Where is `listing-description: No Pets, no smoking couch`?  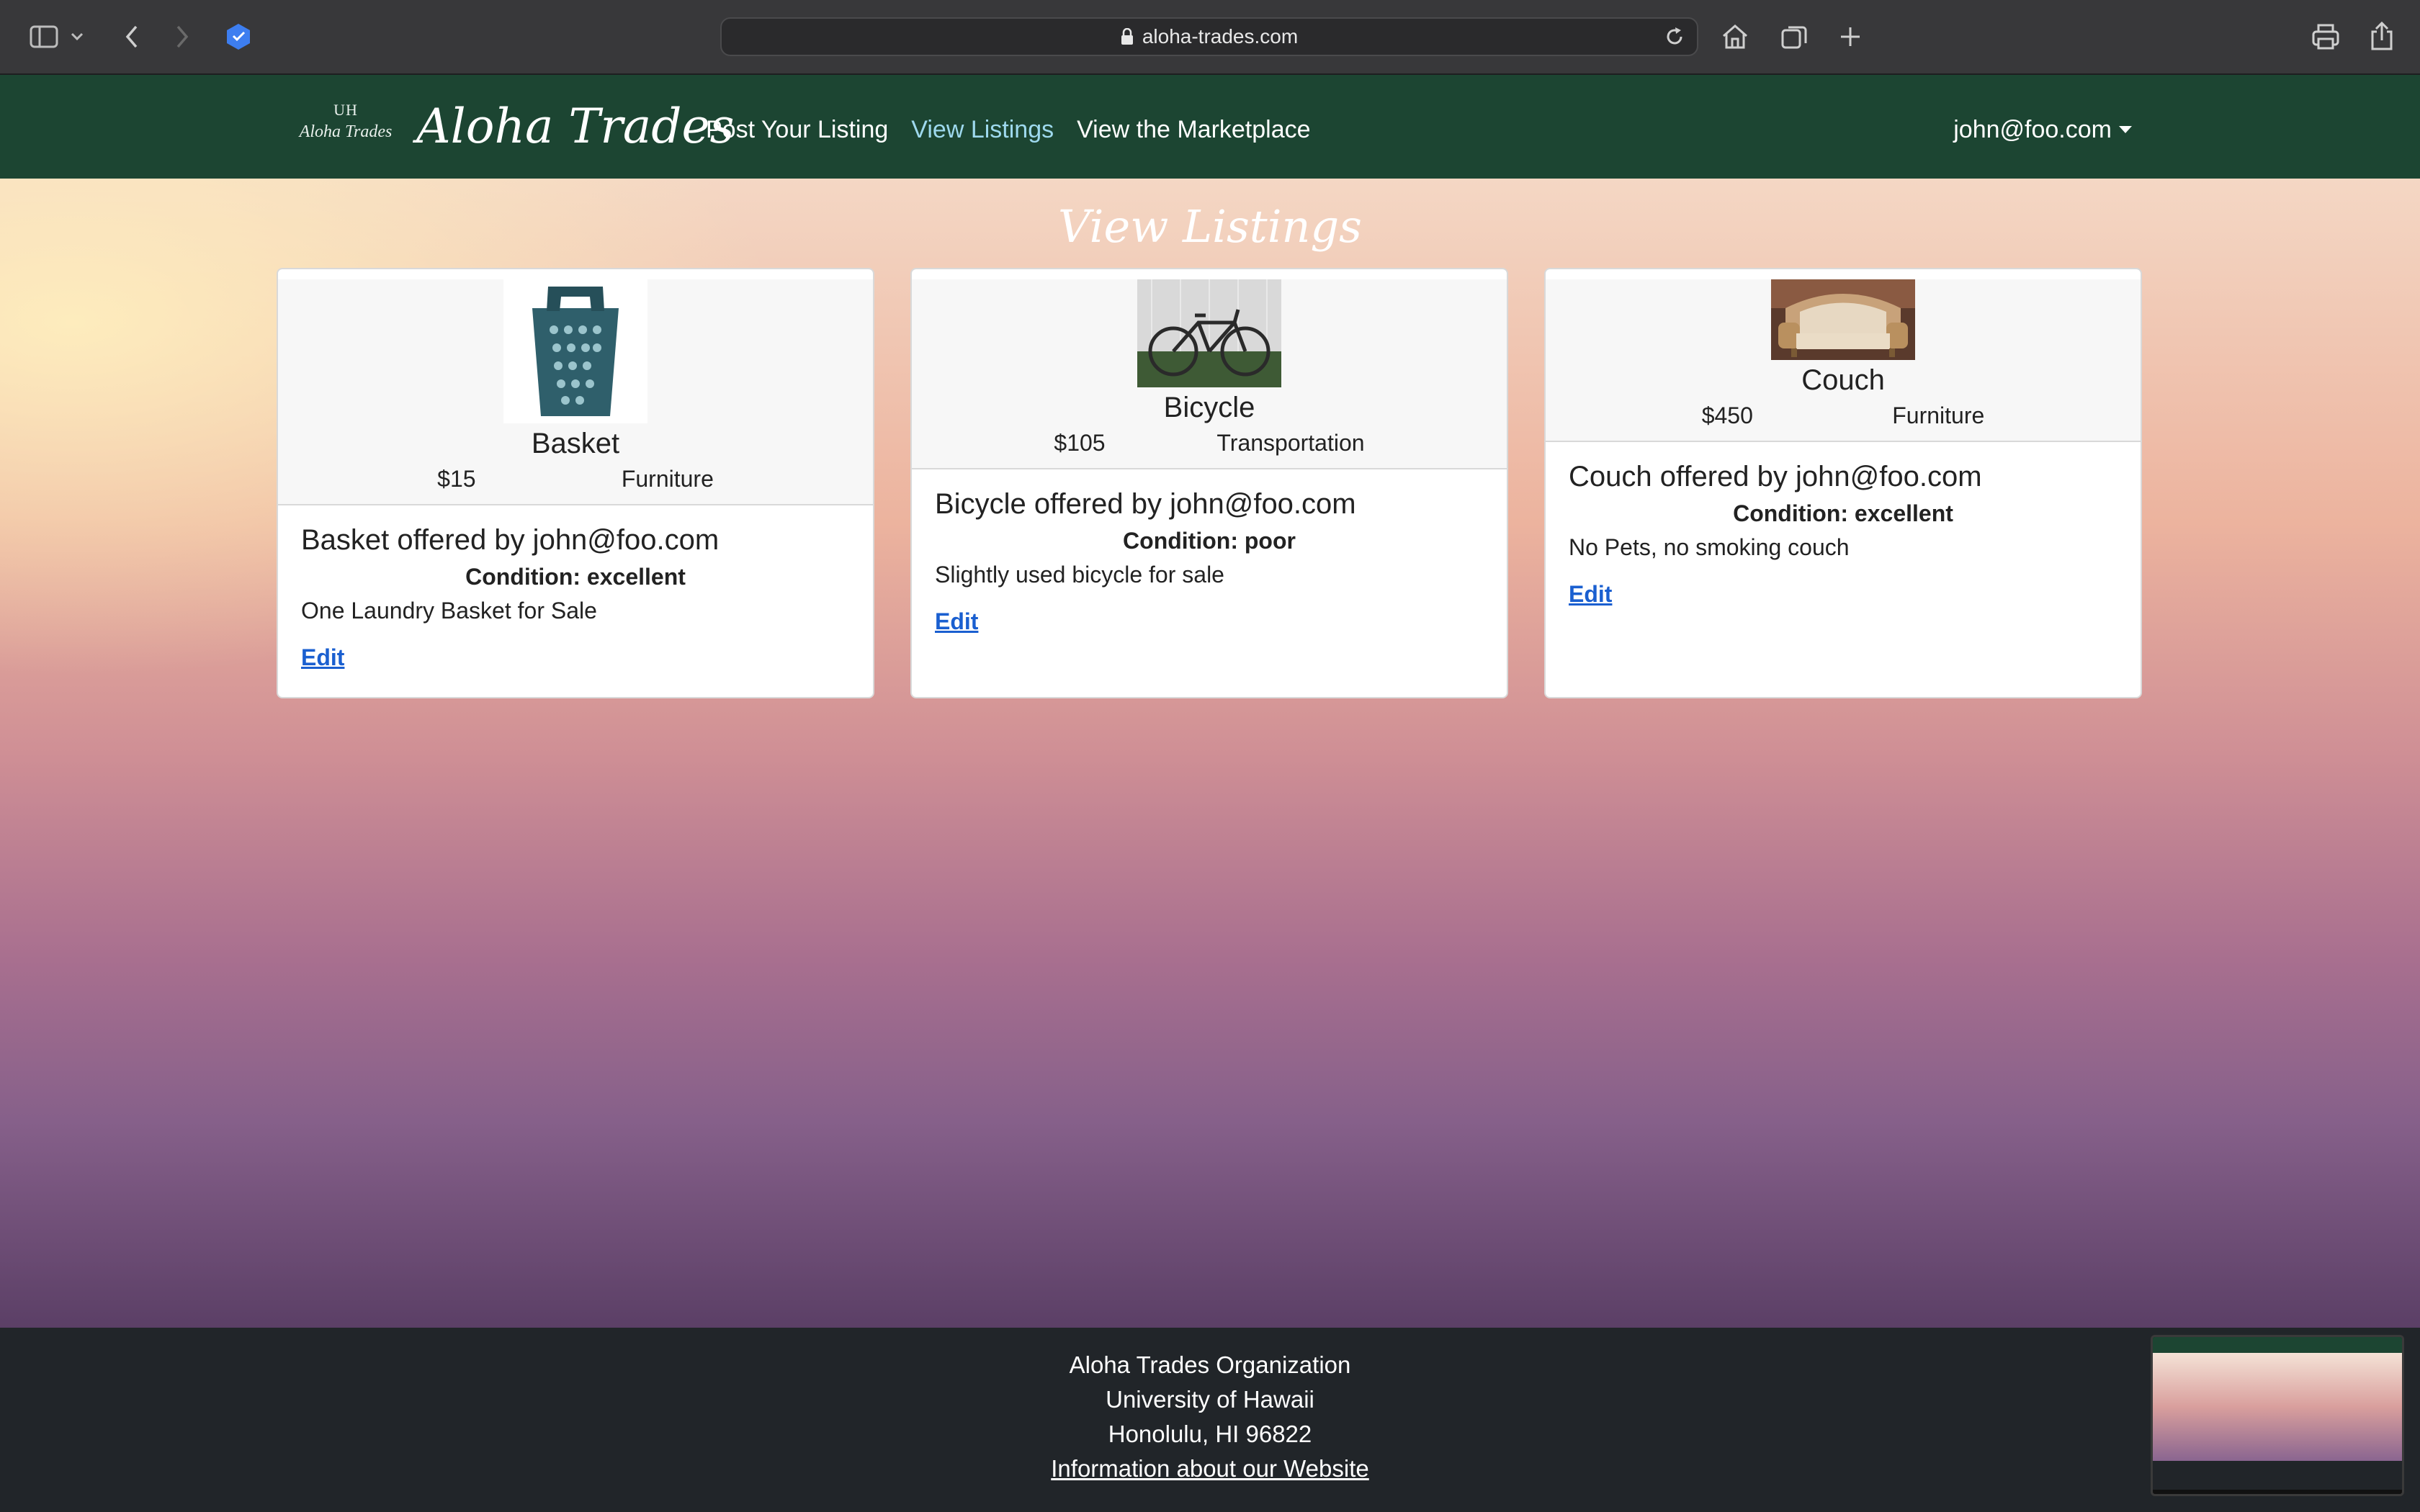 listing-description: No Pets, no smoking couch is located at coordinates (1709, 547).